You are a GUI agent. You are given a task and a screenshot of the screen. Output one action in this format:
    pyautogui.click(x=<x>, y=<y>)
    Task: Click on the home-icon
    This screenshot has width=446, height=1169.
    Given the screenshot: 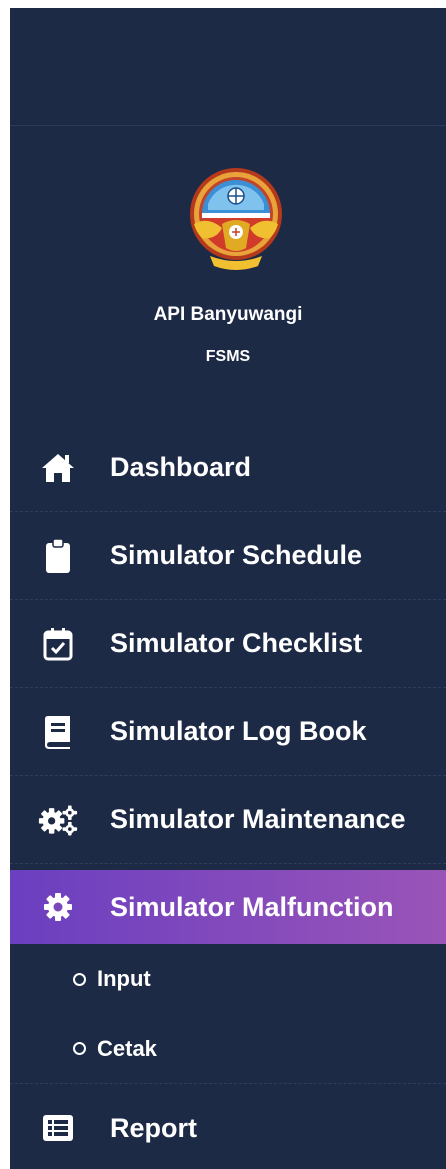 What is the action you would take?
    pyautogui.click(x=58, y=468)
    